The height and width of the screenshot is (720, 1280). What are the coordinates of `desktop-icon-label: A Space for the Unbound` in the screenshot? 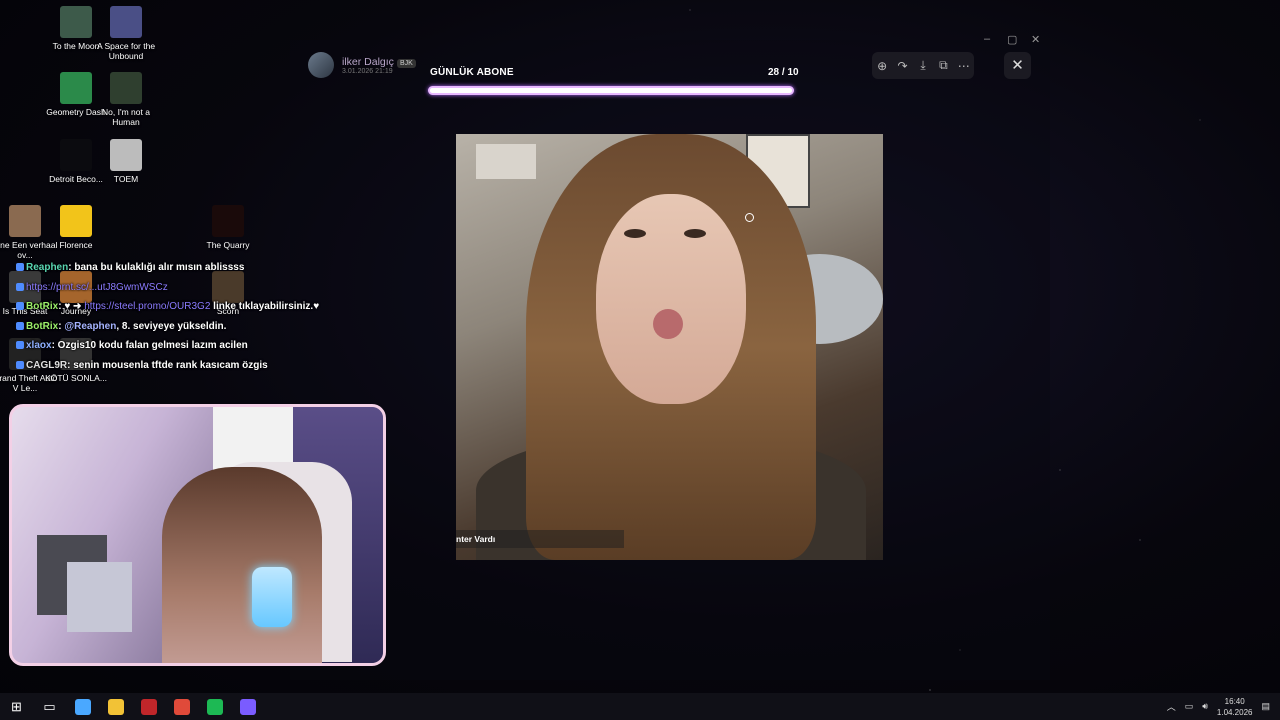 It's located at (126, 51).